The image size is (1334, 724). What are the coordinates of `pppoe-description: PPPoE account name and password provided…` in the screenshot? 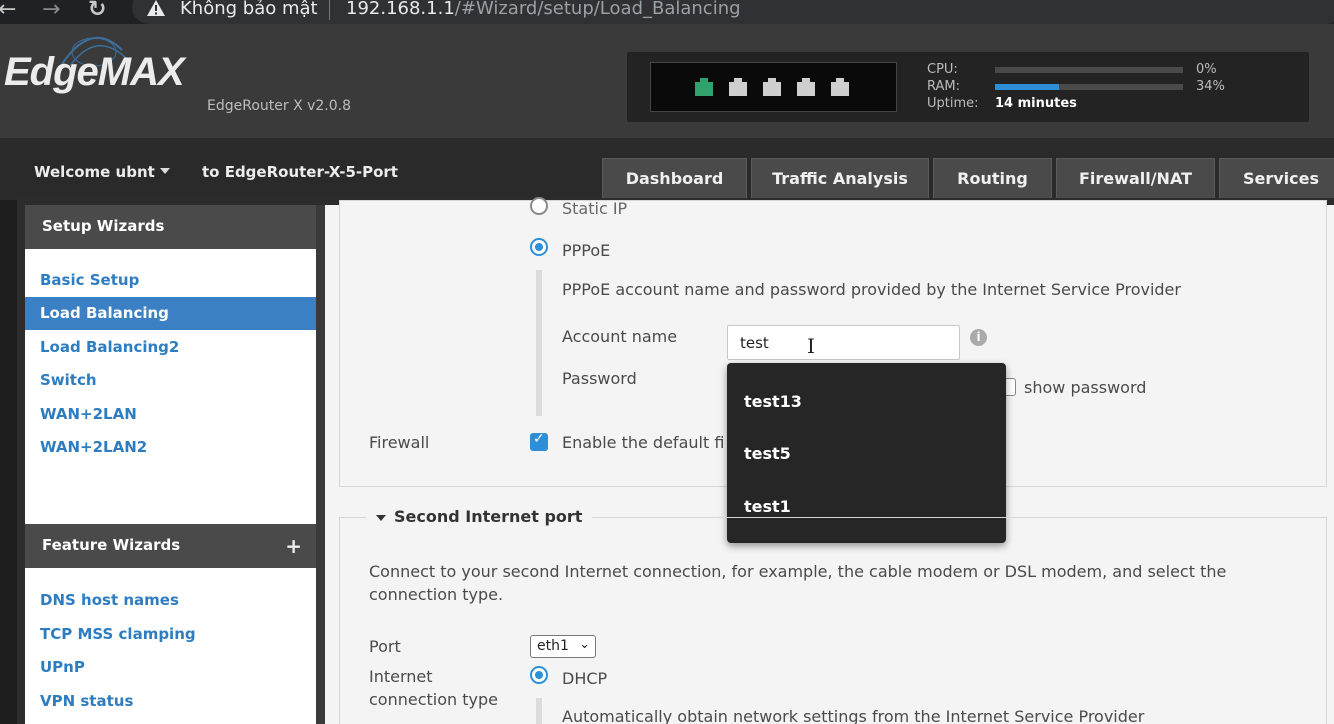 It's located at (871, 289).